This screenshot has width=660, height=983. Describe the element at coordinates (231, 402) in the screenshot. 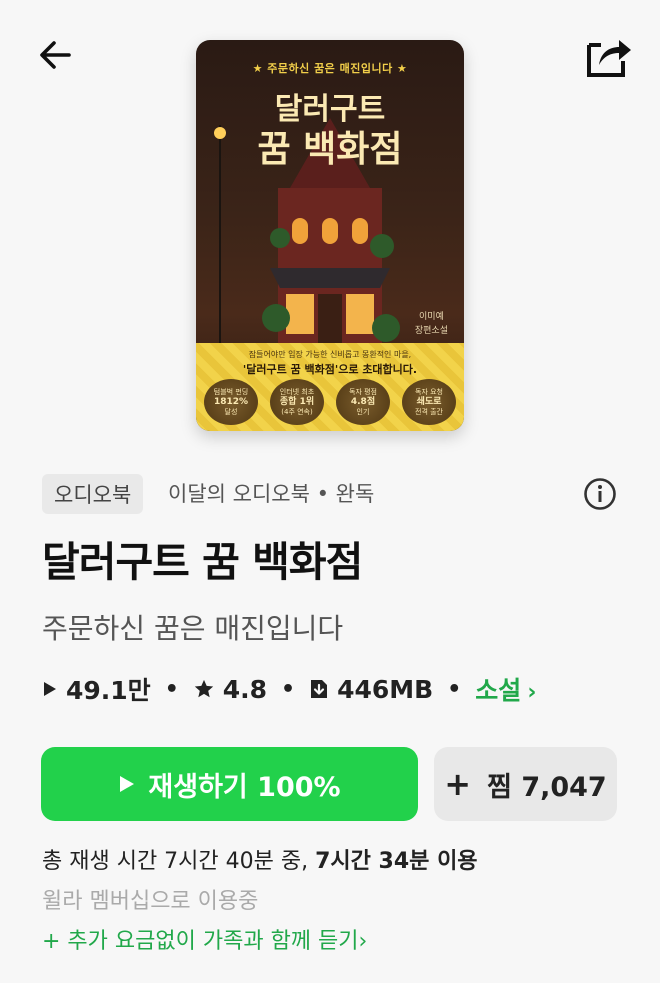

I see `cover-badge: 텀블벅 펀딩 1812% 달성` at that location.